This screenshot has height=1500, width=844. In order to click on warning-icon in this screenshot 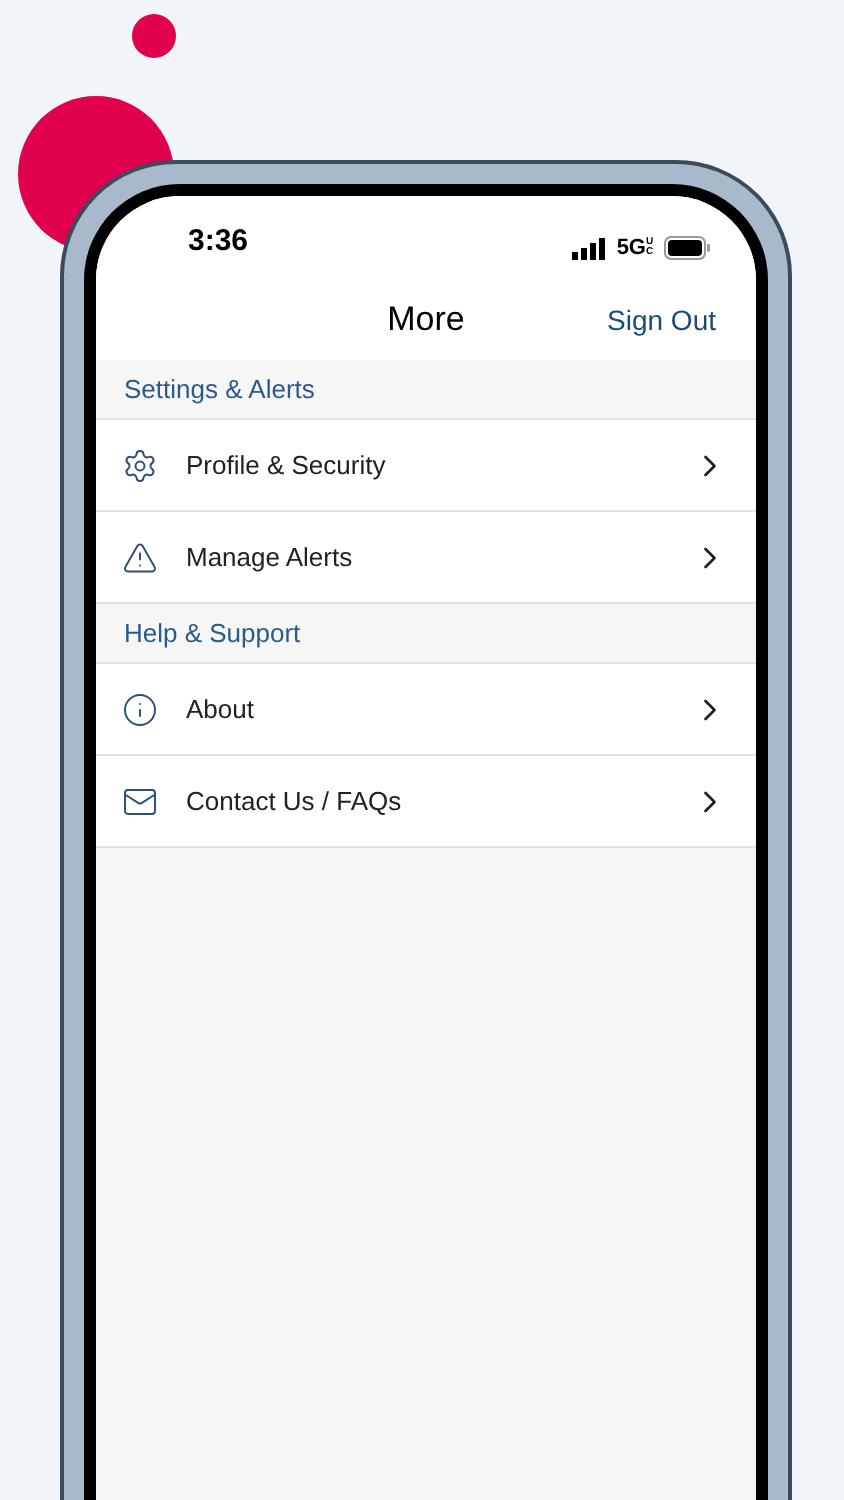, I will do `click(140, 557)`.